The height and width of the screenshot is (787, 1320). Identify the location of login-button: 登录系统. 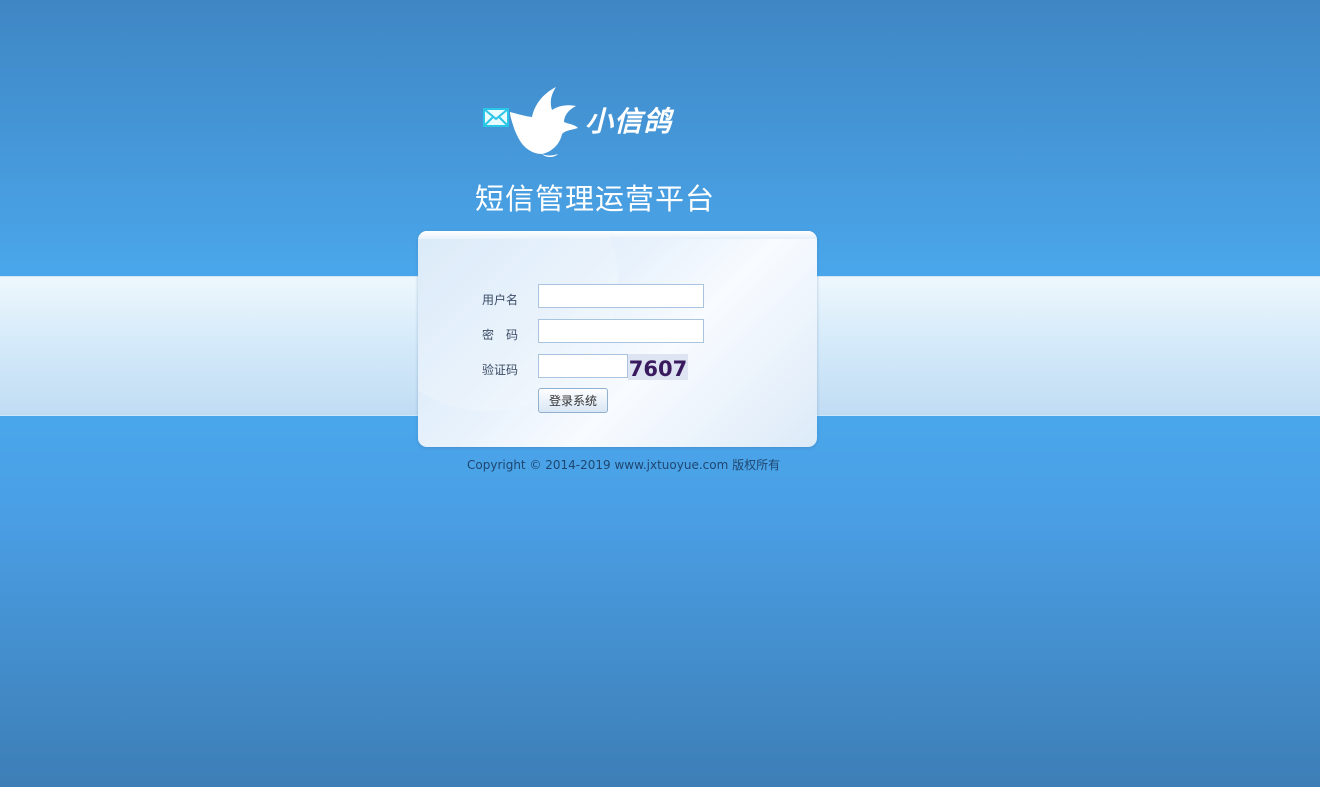
(573, 400).